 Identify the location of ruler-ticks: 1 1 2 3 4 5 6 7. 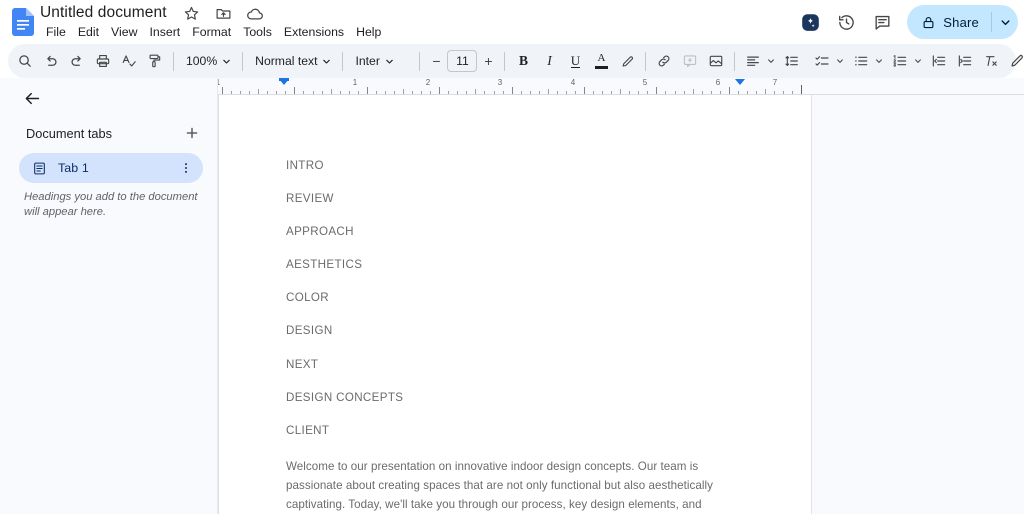
(621, 86).